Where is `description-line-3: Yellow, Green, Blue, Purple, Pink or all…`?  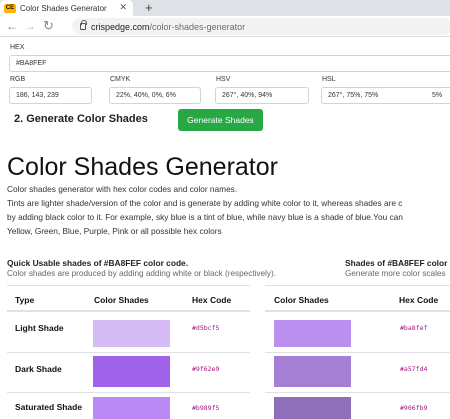
description-line-3: Yellow, Green, Blue, Purple, Pink or all… is located at coordinates (114, 231).